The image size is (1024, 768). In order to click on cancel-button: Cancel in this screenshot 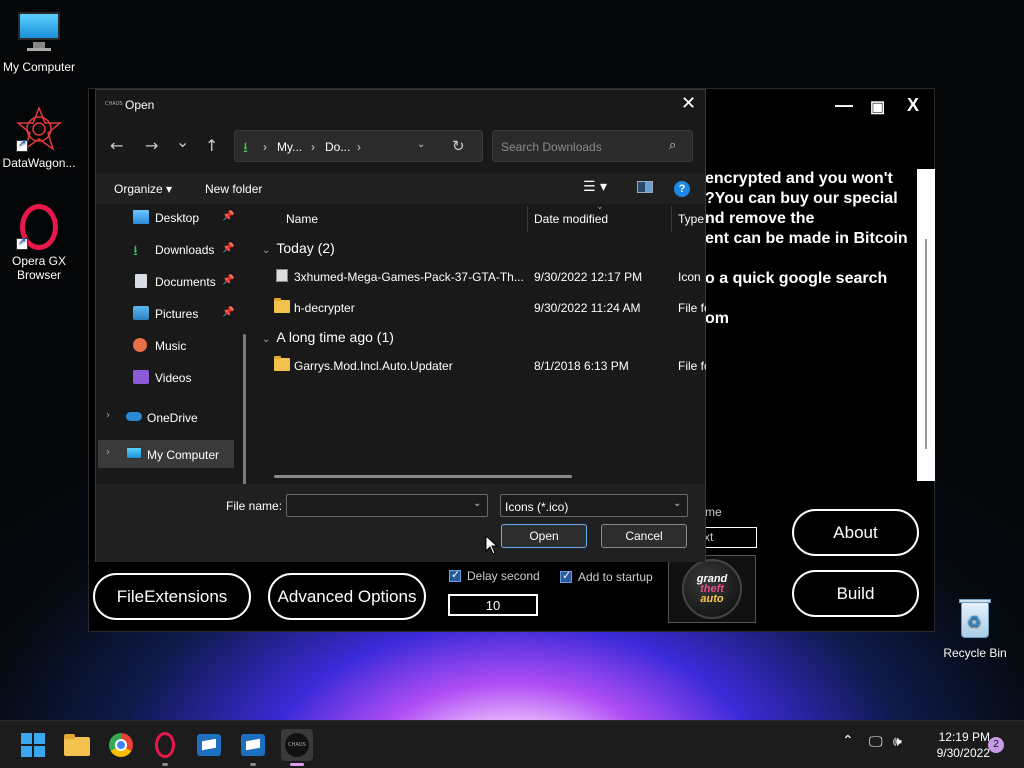, I will do `click(644, 536)`.